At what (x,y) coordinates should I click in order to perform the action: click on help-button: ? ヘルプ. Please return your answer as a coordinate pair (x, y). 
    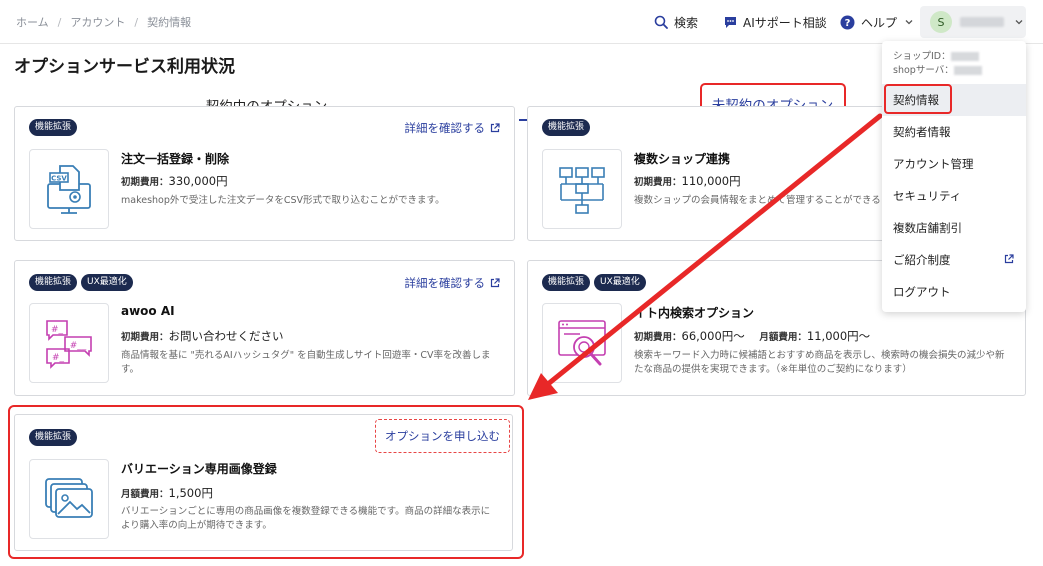
    Looking at the image, I should click on (877, 22).